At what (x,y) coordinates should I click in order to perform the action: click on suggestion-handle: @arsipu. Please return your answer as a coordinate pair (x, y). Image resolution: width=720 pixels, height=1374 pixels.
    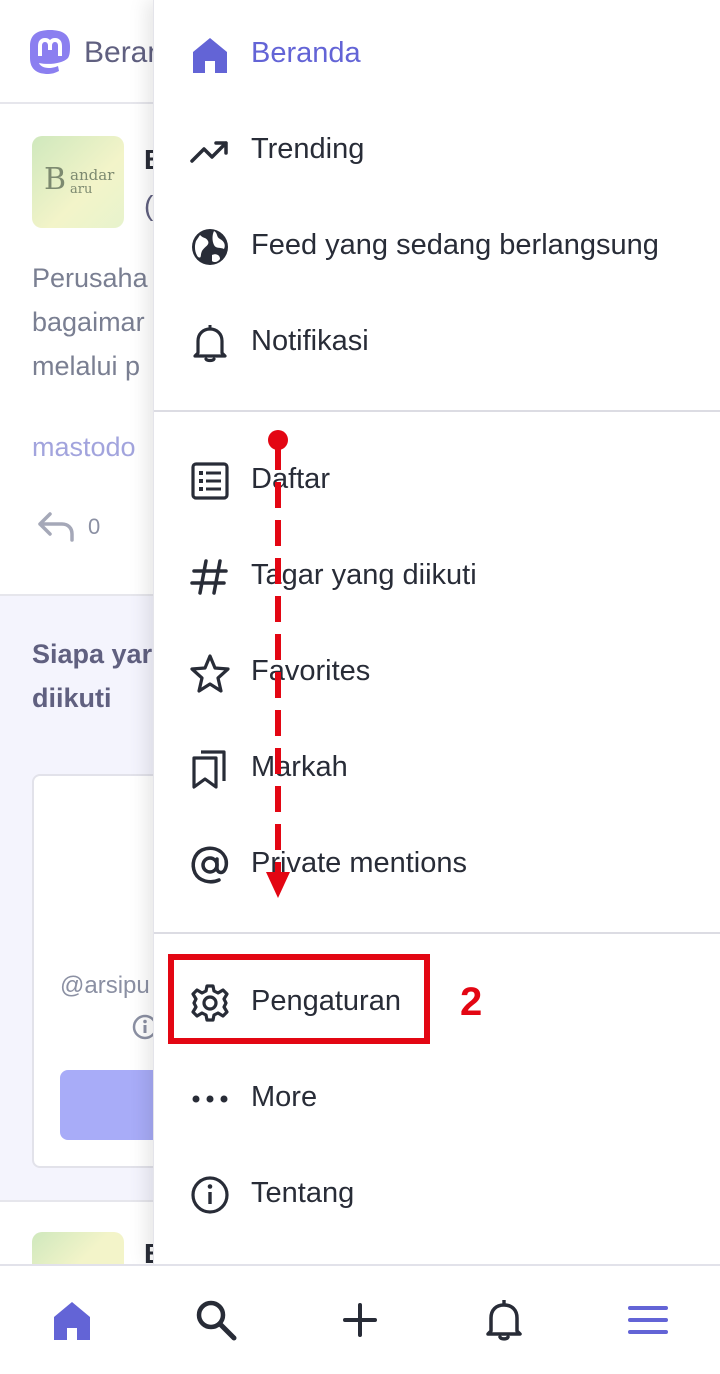
    Looking at the image, I should click on (105, 985).